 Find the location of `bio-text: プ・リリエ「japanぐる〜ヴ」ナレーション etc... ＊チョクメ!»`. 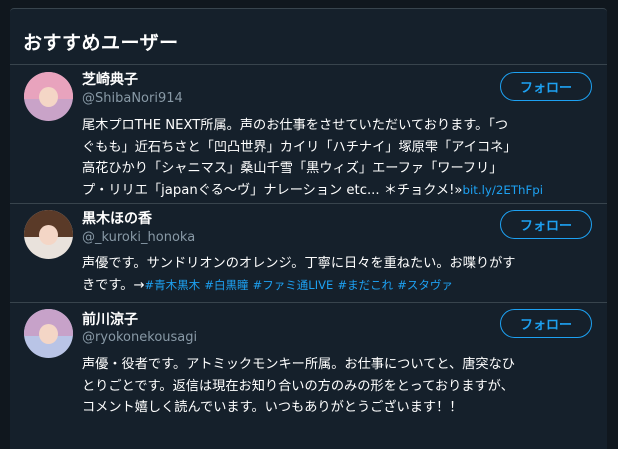

bio-text: プ・リリエ「japanぐる〜ヴ」ナレーション etc... ＊チョクメ!» is located at coordinates (272, 190).